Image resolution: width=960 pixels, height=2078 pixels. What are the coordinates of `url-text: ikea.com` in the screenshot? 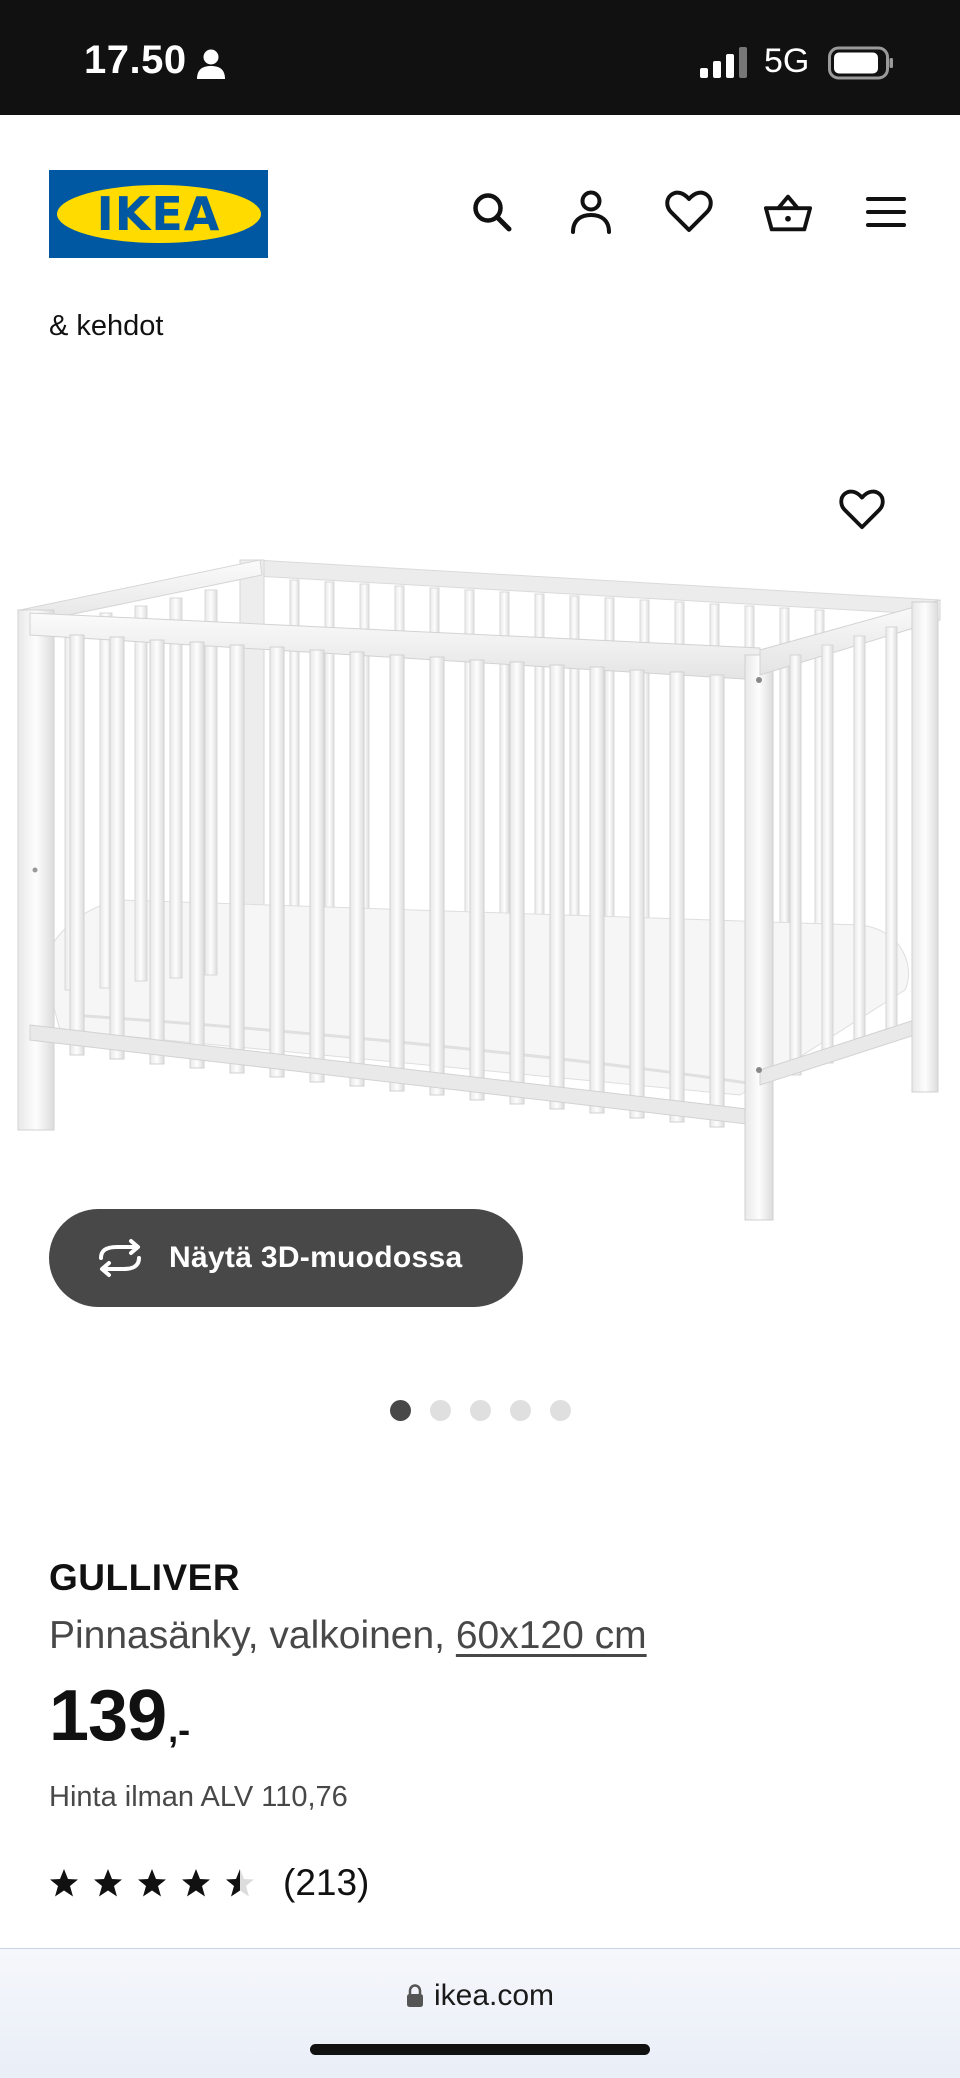 It's located at (494, 1995).